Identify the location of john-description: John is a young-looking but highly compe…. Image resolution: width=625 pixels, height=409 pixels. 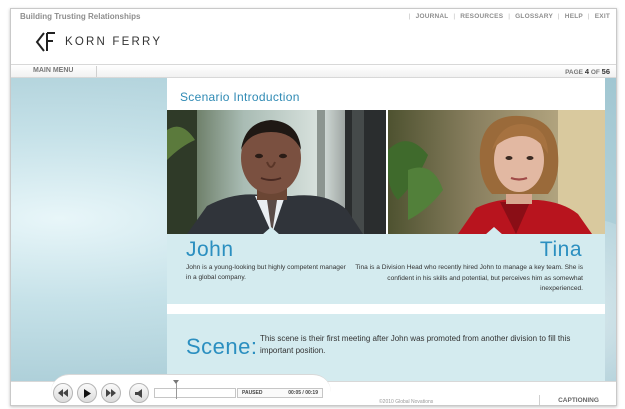
(266, 272).